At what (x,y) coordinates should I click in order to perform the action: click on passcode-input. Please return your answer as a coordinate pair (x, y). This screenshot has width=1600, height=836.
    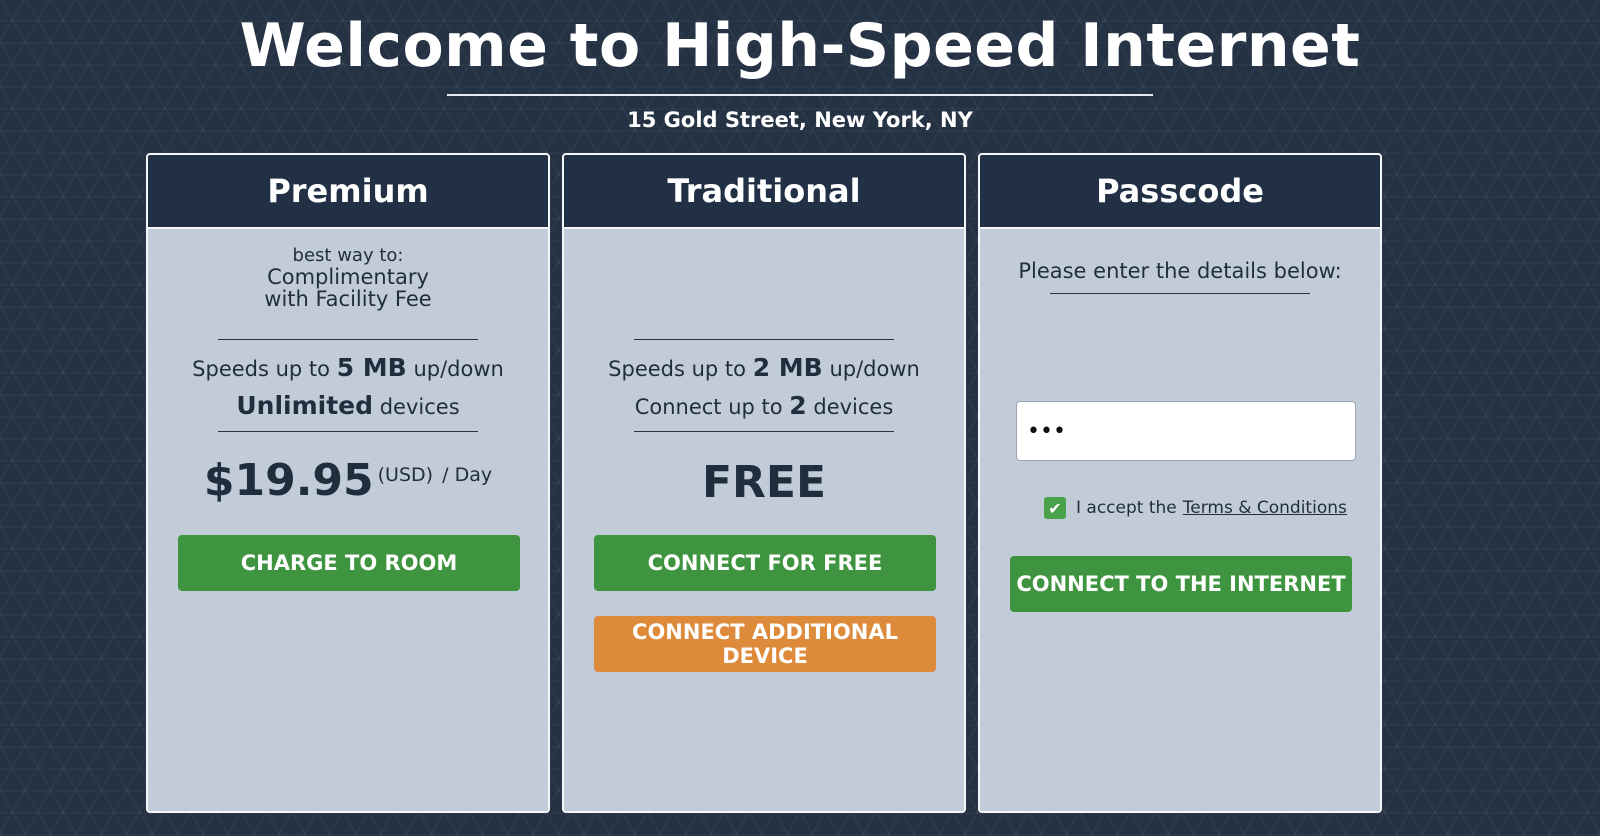
    Looking at the image, I should click on (1186, 431).